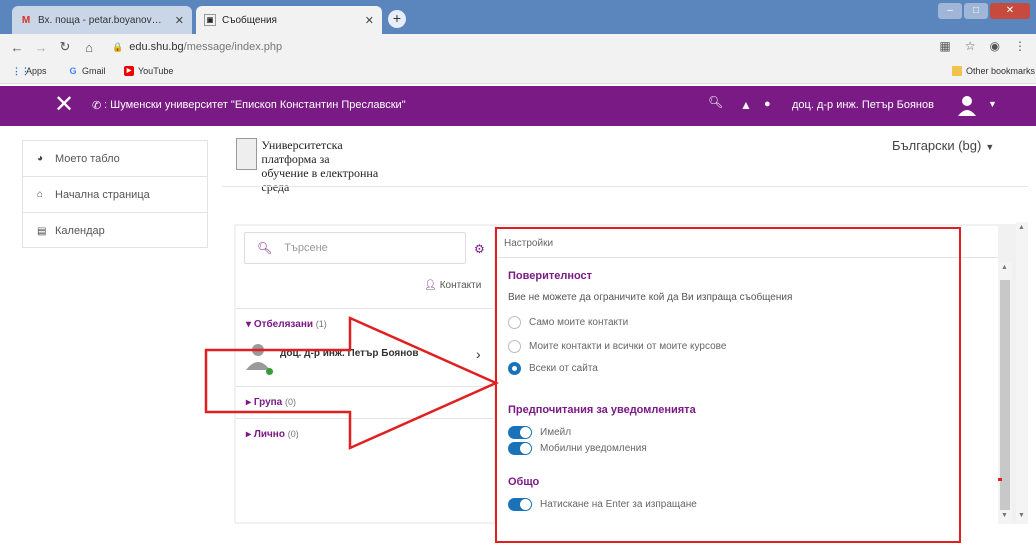 The width and height of the screenshot is (1036, 557). I want to click on google-icon: G, so click(73, 71).